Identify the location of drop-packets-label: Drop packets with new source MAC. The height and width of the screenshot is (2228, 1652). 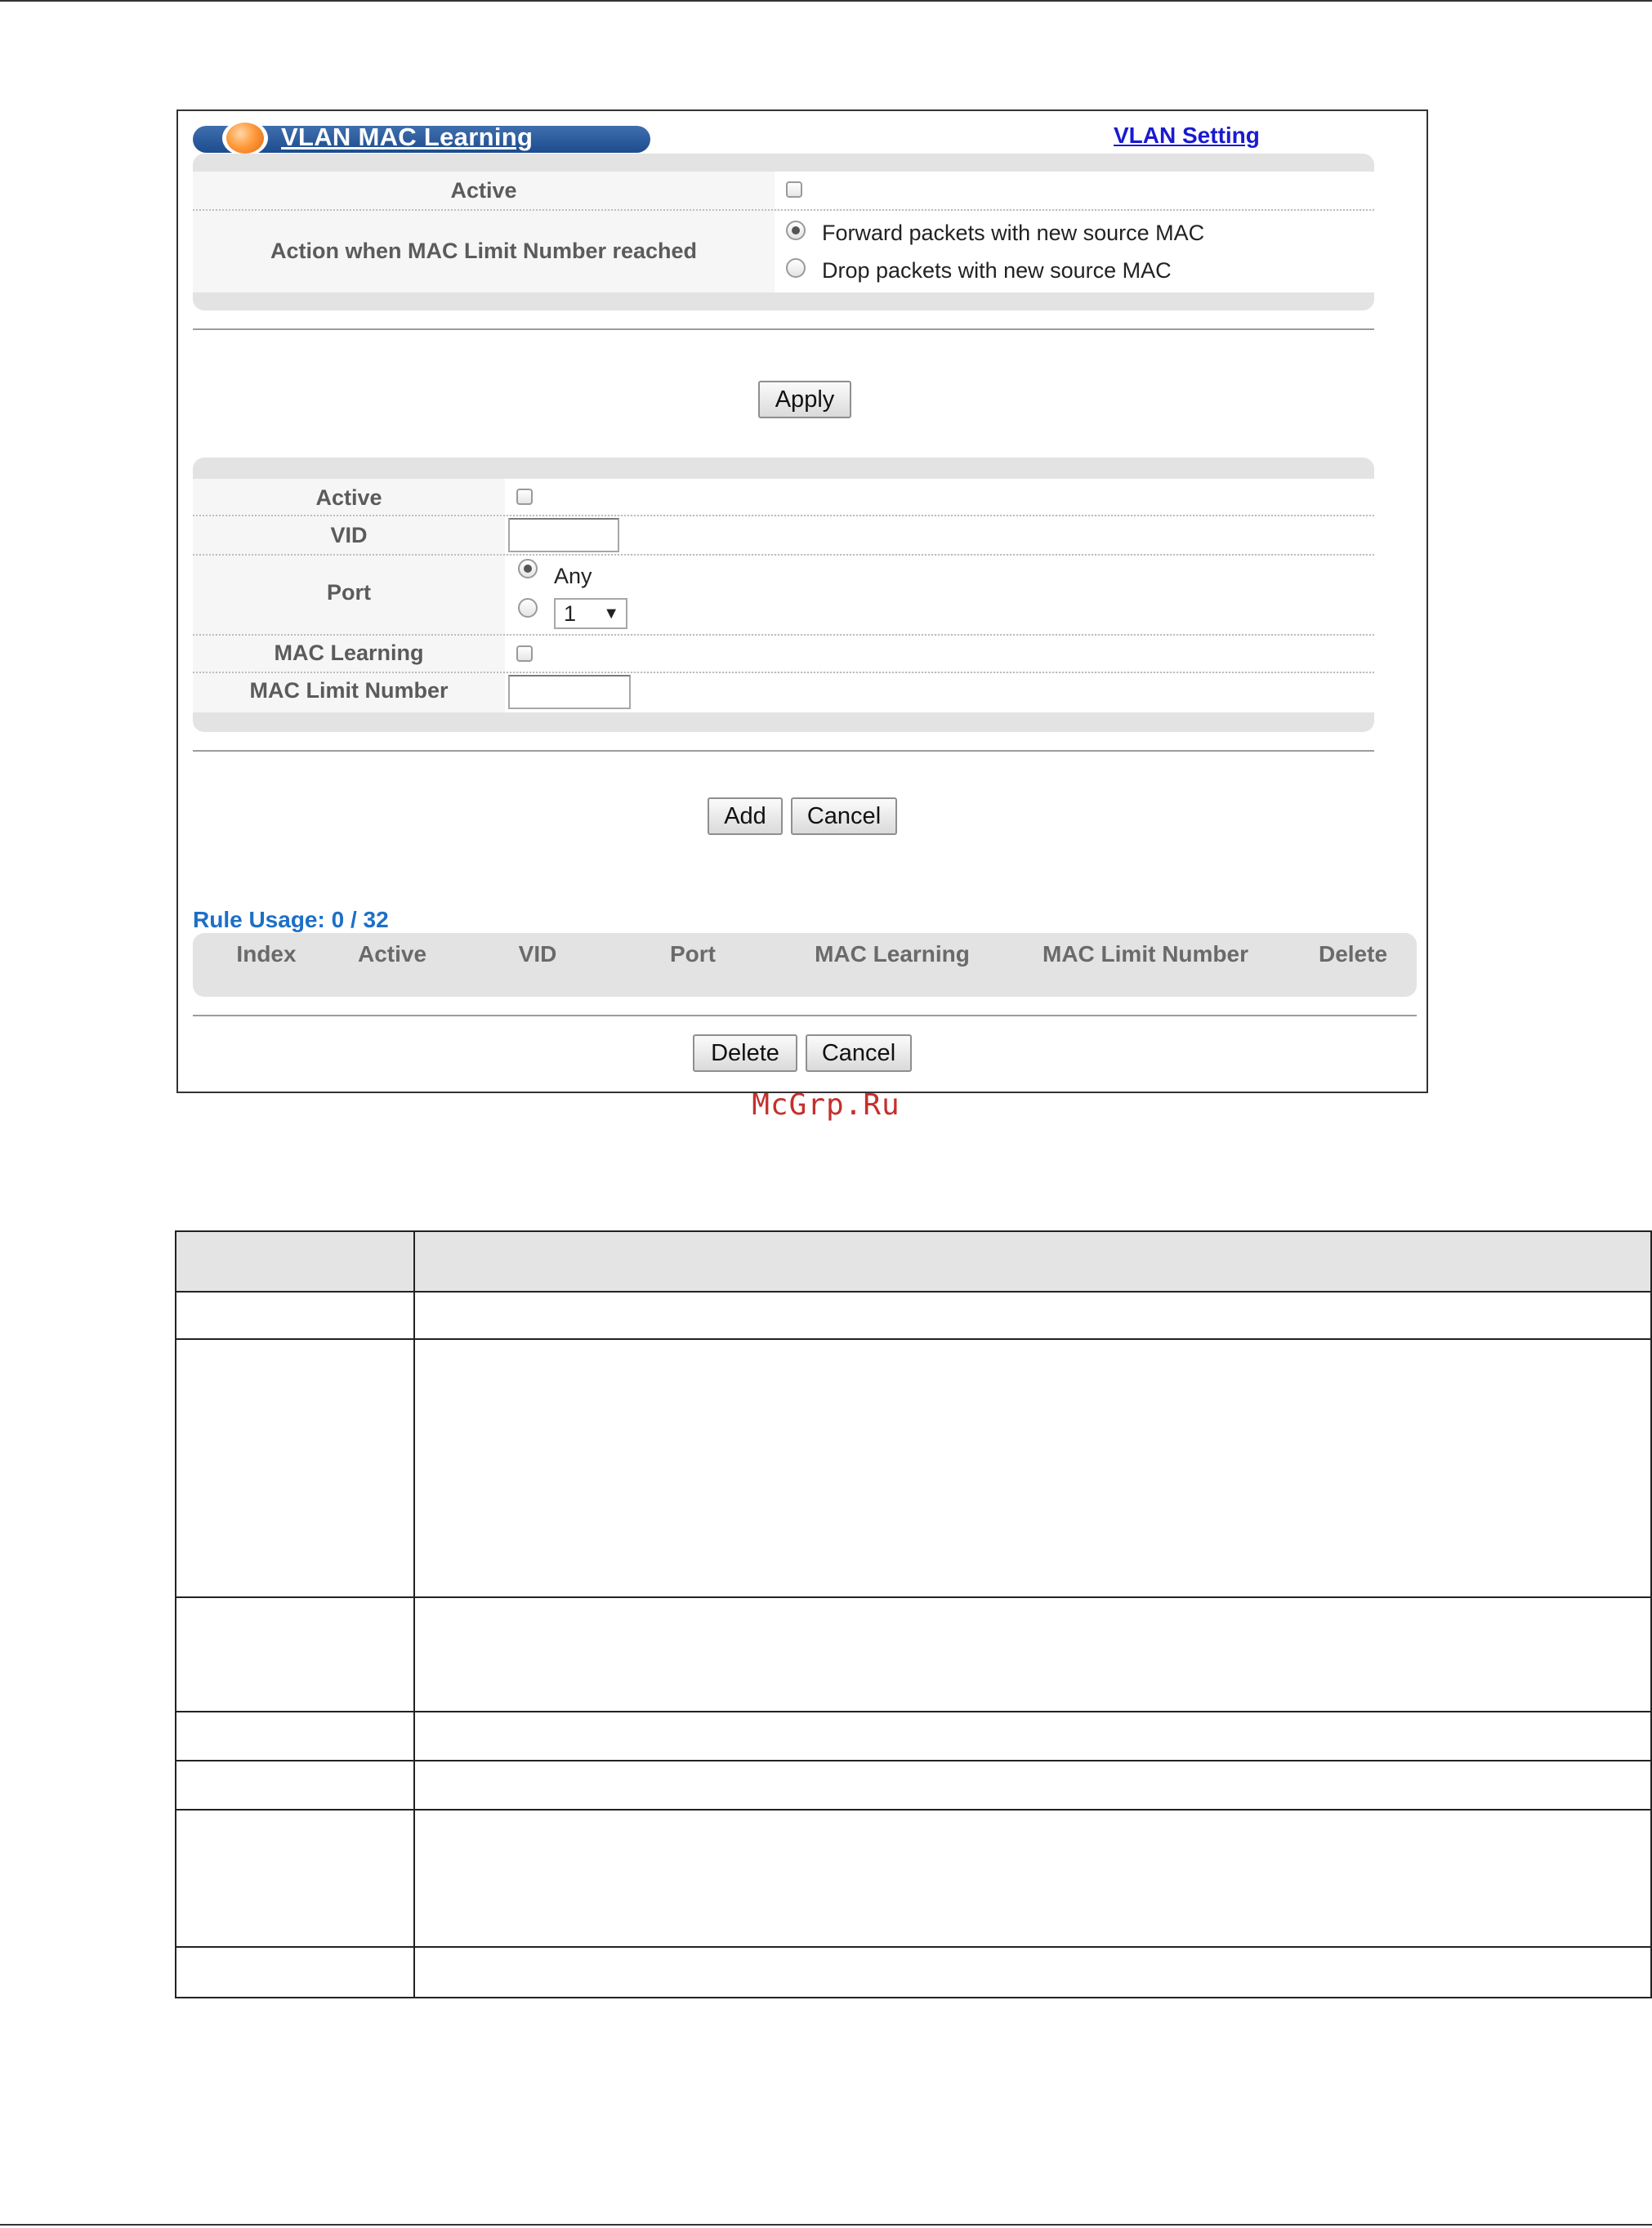
(997, 270).